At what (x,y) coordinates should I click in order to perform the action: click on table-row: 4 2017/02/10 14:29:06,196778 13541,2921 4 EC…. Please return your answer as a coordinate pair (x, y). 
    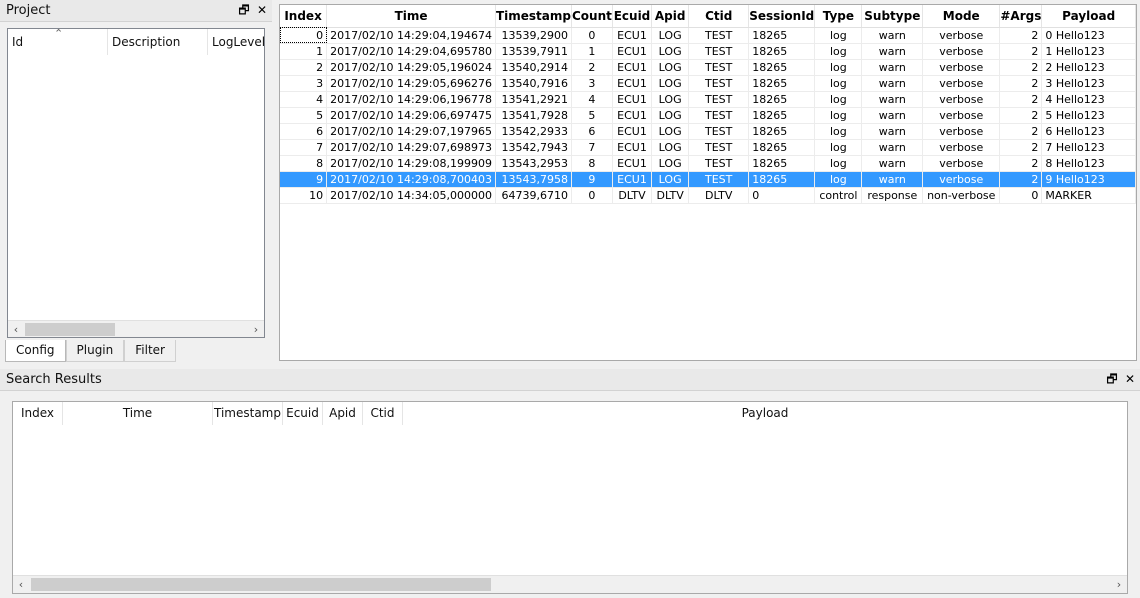
    Looking at the image, I should click on (708, 99).